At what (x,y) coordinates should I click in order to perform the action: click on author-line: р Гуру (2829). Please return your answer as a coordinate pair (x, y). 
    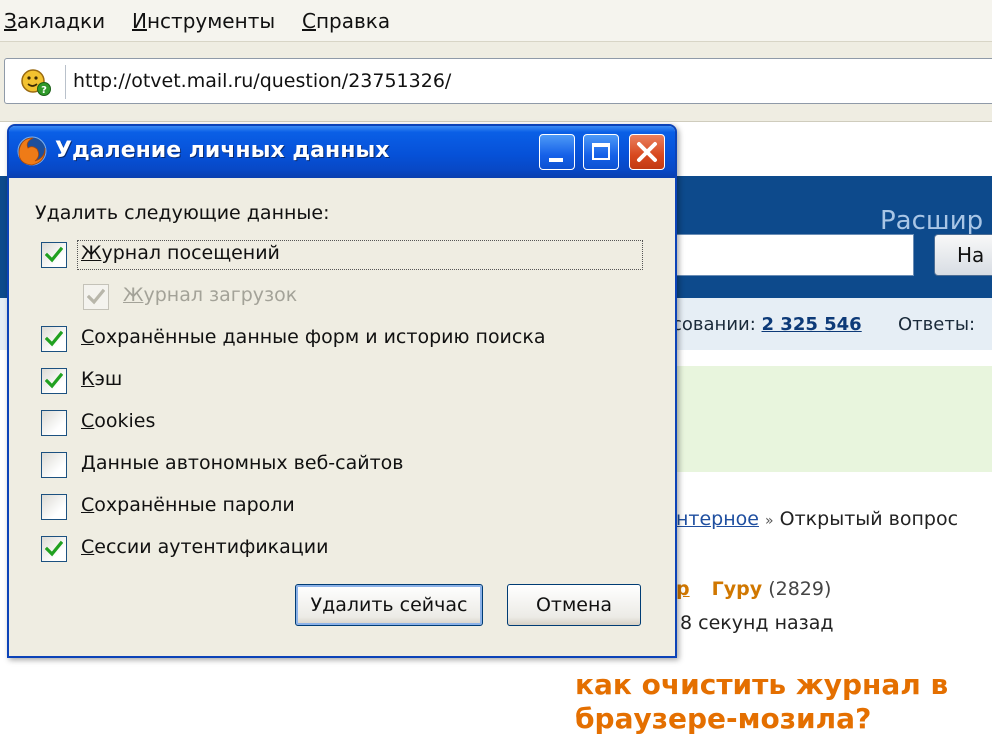
    Looking at the image, I should click on (753, 589).